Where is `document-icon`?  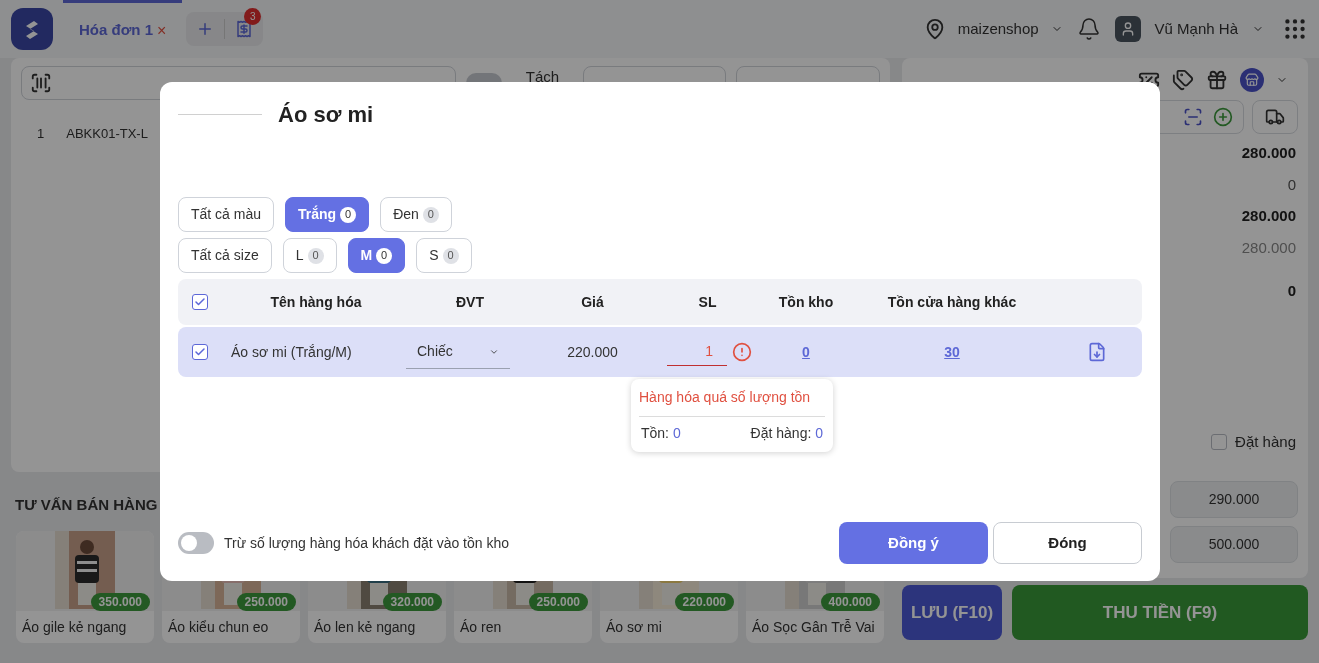
document-icon is located at coordinates (1097, 352).